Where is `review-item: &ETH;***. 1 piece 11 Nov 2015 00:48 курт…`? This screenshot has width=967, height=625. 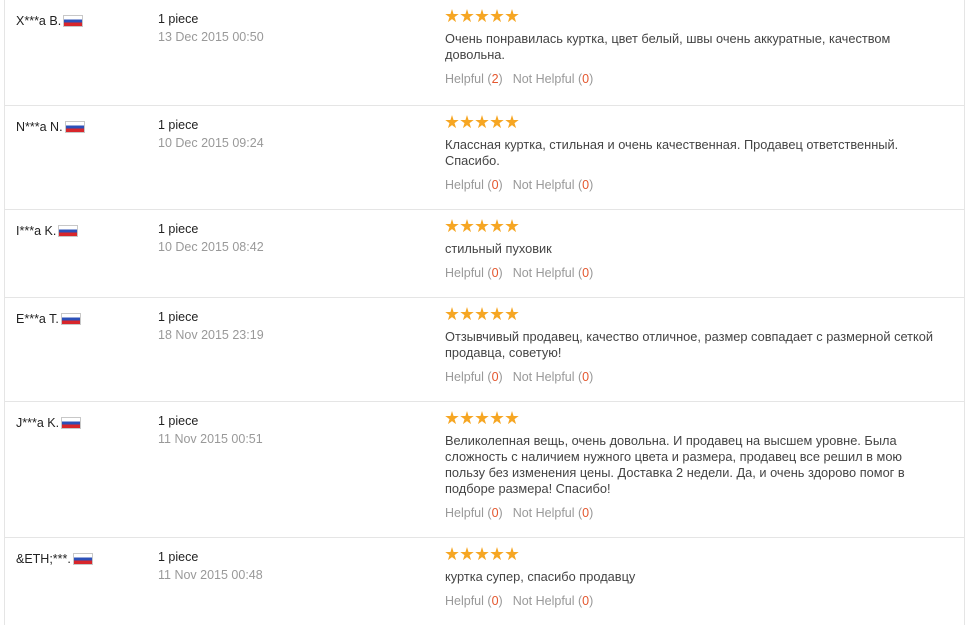 review-item: &ETH;***. 1 piece 11 Nov 2015 00:48 курт… is located at coordinates (484, 581).